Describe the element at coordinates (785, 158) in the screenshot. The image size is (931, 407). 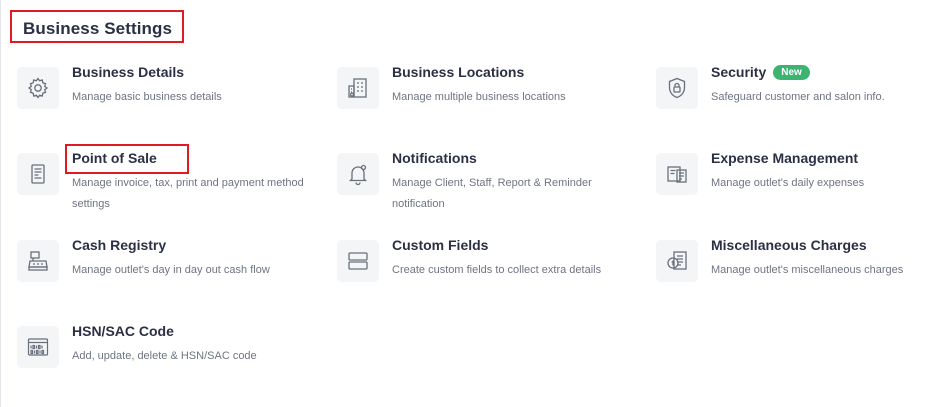
I see `card-title: Expense Management` at that location.